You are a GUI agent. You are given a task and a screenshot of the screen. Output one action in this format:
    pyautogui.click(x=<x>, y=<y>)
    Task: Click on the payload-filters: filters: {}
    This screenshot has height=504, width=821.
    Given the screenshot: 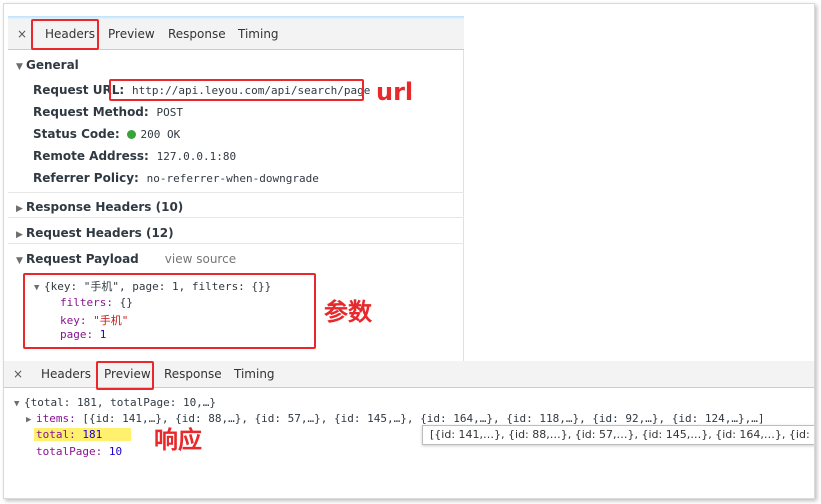 What is the action you would take?
    pyautogui.click(x=96, y=302)
    